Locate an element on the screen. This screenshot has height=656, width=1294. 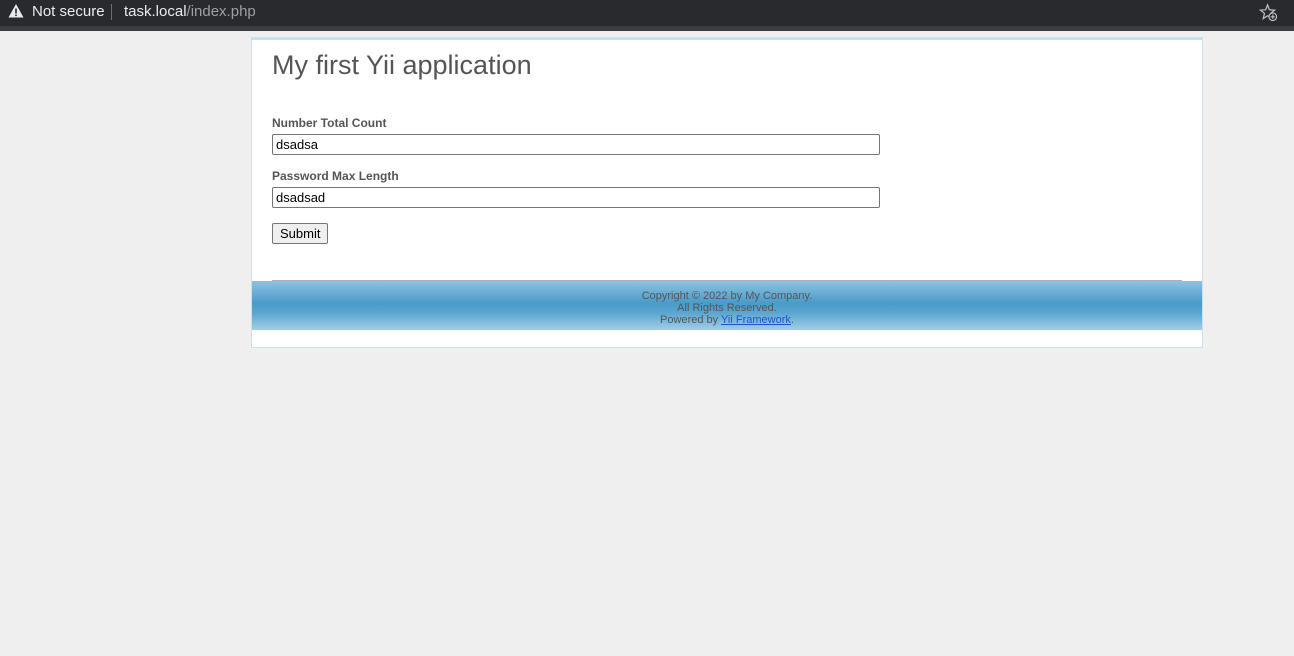
favorite-star-add-icon is located at coordinates (1268, 12).